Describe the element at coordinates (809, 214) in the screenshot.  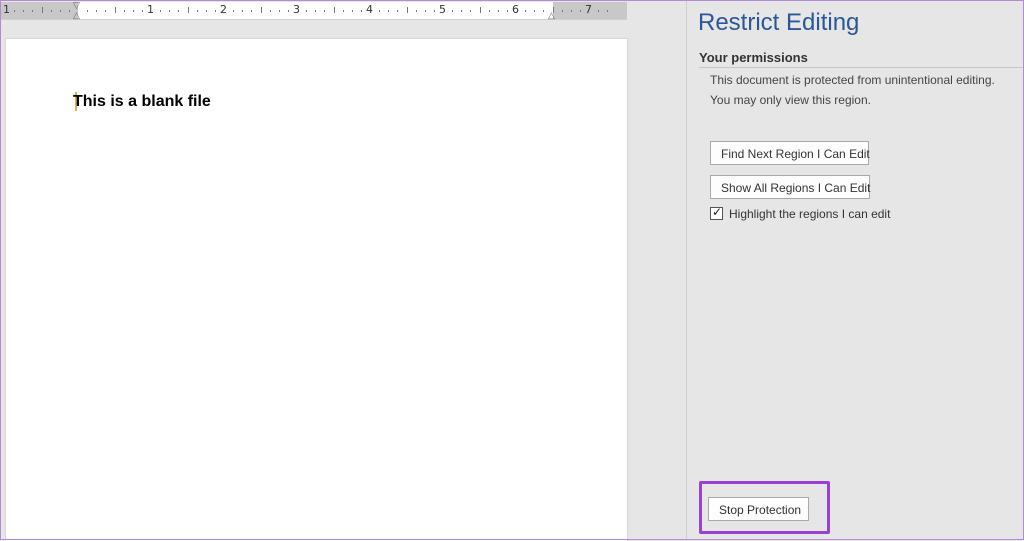
I see `highlight-regions-label: Highlight the regions I can edit` at that location.